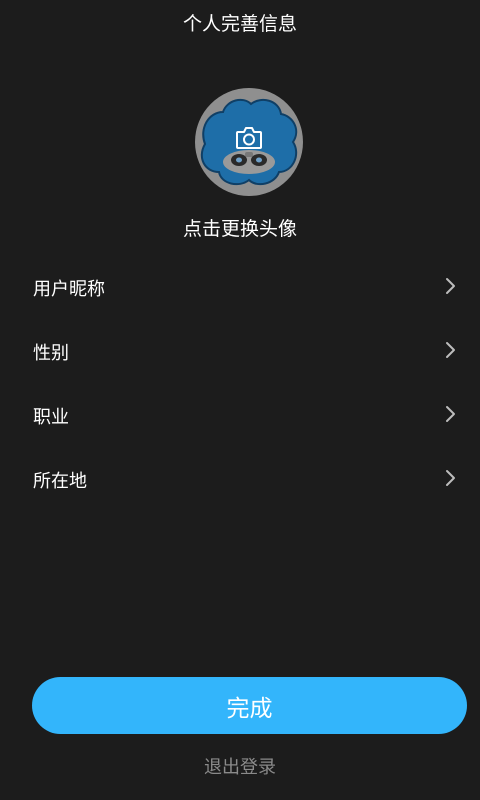 This screenshot has height=800, width=480. Describe the element at coordinates (240, 227) in the screenshot. I see `change-avatar-hint: 点击更换头像` at that location.